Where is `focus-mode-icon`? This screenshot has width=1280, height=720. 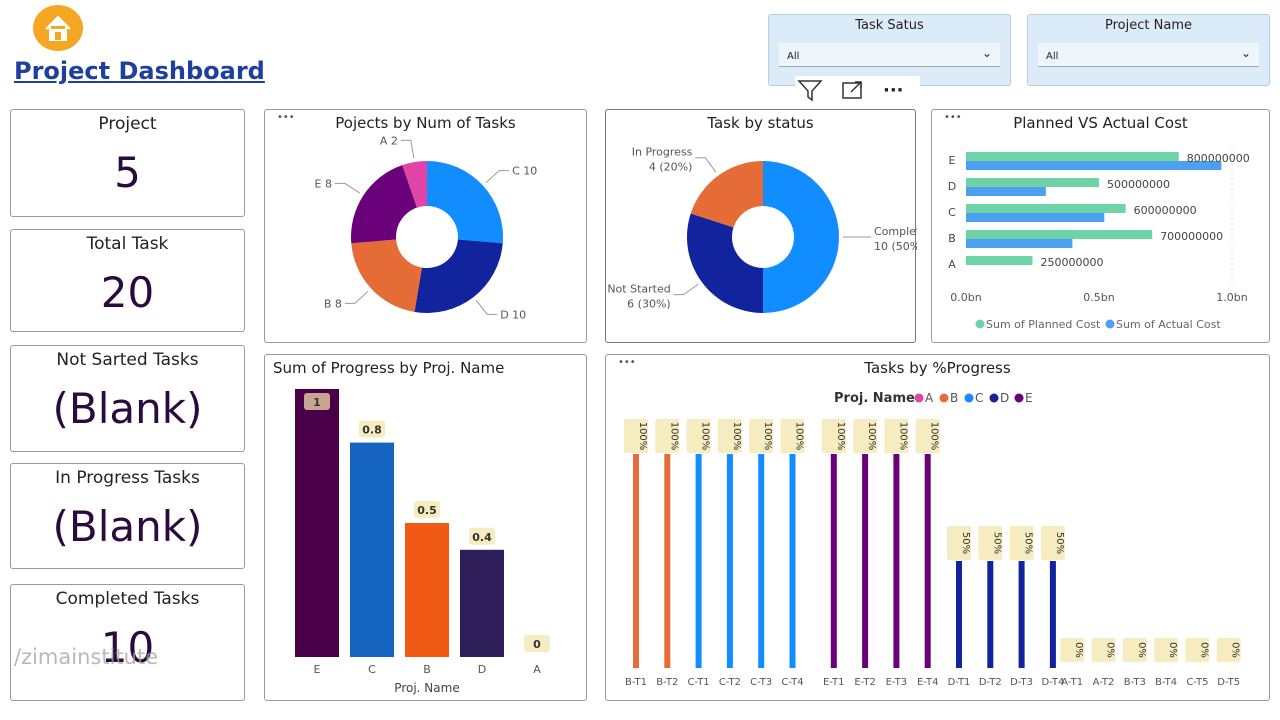
focus-mode-icon is located at coordinates (853, 90).